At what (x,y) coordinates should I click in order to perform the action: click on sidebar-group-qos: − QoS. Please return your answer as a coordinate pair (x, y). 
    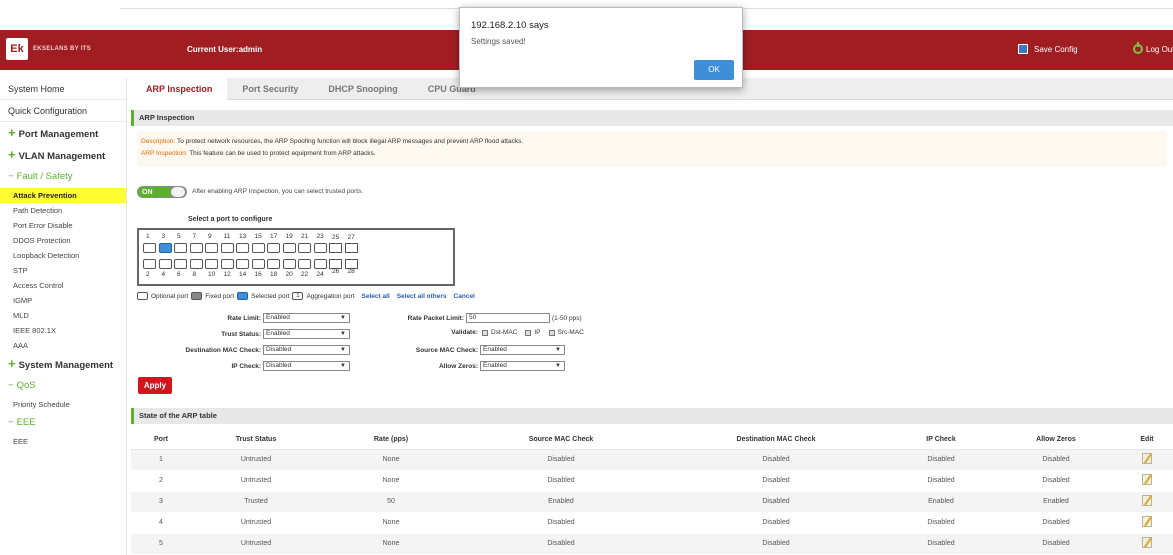
    Looking at the image, I should click on (63, 386).